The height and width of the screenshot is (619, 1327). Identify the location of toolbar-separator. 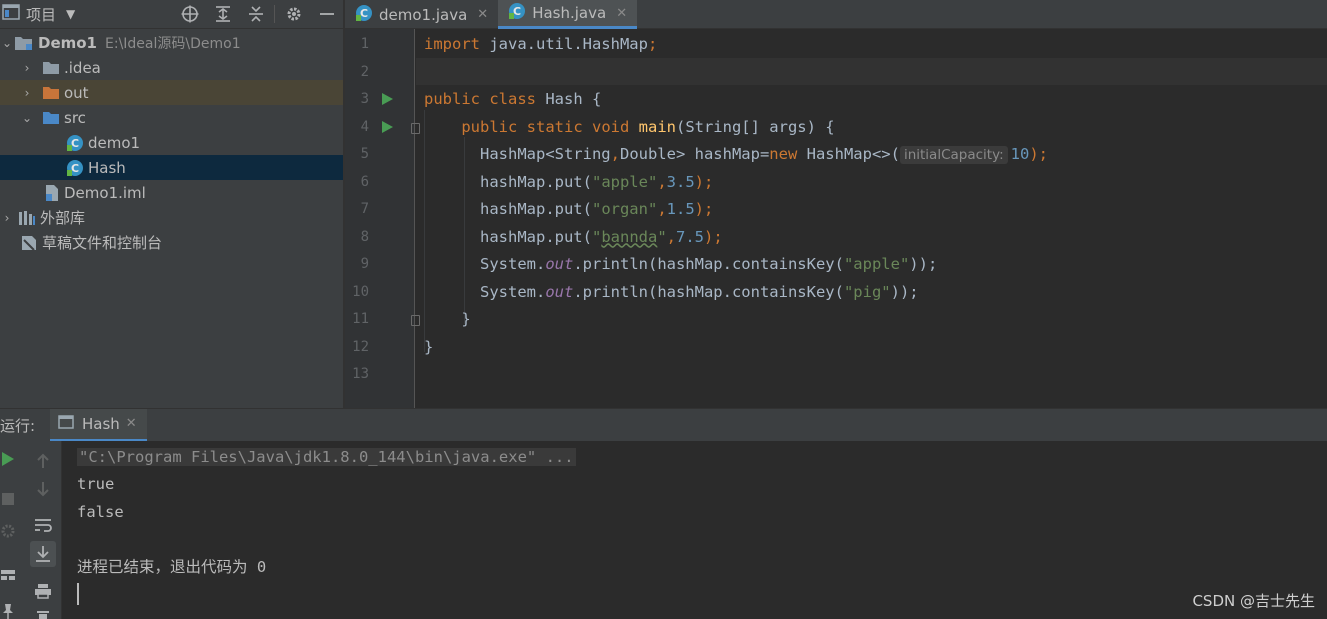
(274, 14).